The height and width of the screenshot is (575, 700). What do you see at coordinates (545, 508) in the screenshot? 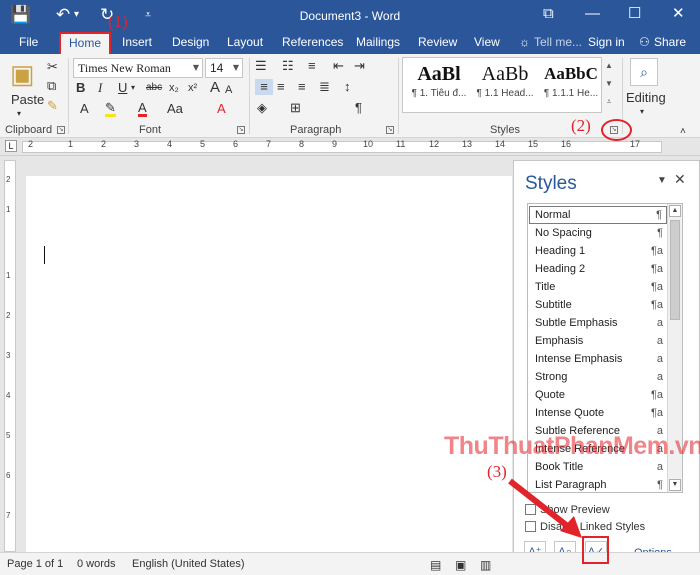
I see `red-arrow-icon` at bounding box center [545, 508].